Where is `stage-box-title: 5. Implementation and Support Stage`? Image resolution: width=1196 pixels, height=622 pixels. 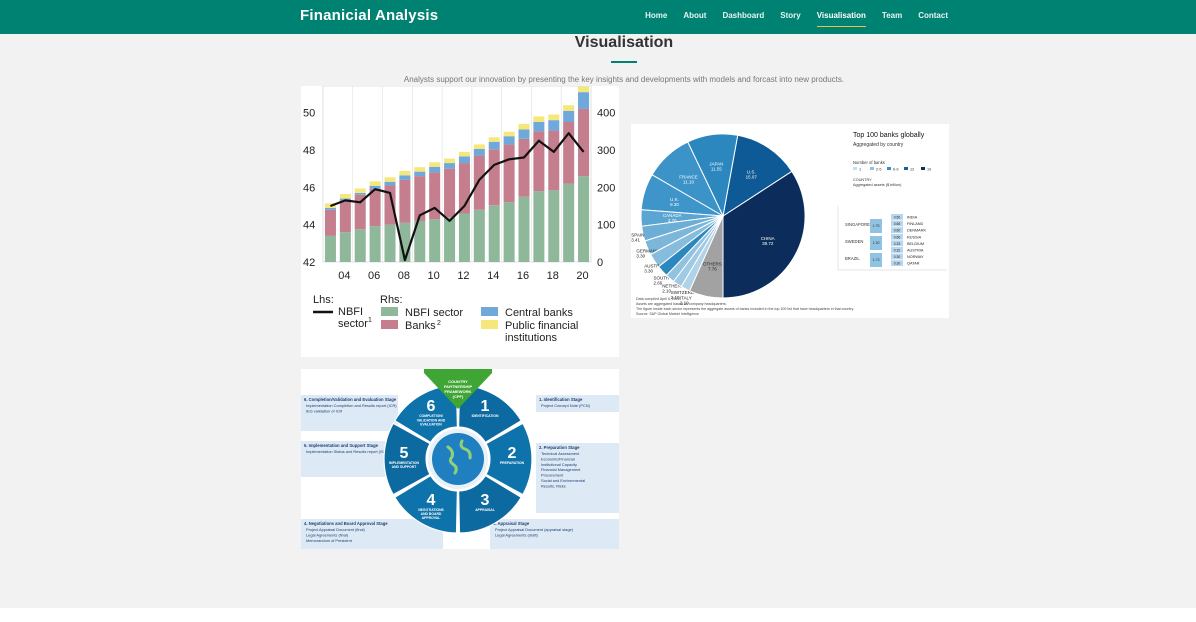
stage-box-title: 5. Implementation and Support Stage is located at coordinates (341, 445).